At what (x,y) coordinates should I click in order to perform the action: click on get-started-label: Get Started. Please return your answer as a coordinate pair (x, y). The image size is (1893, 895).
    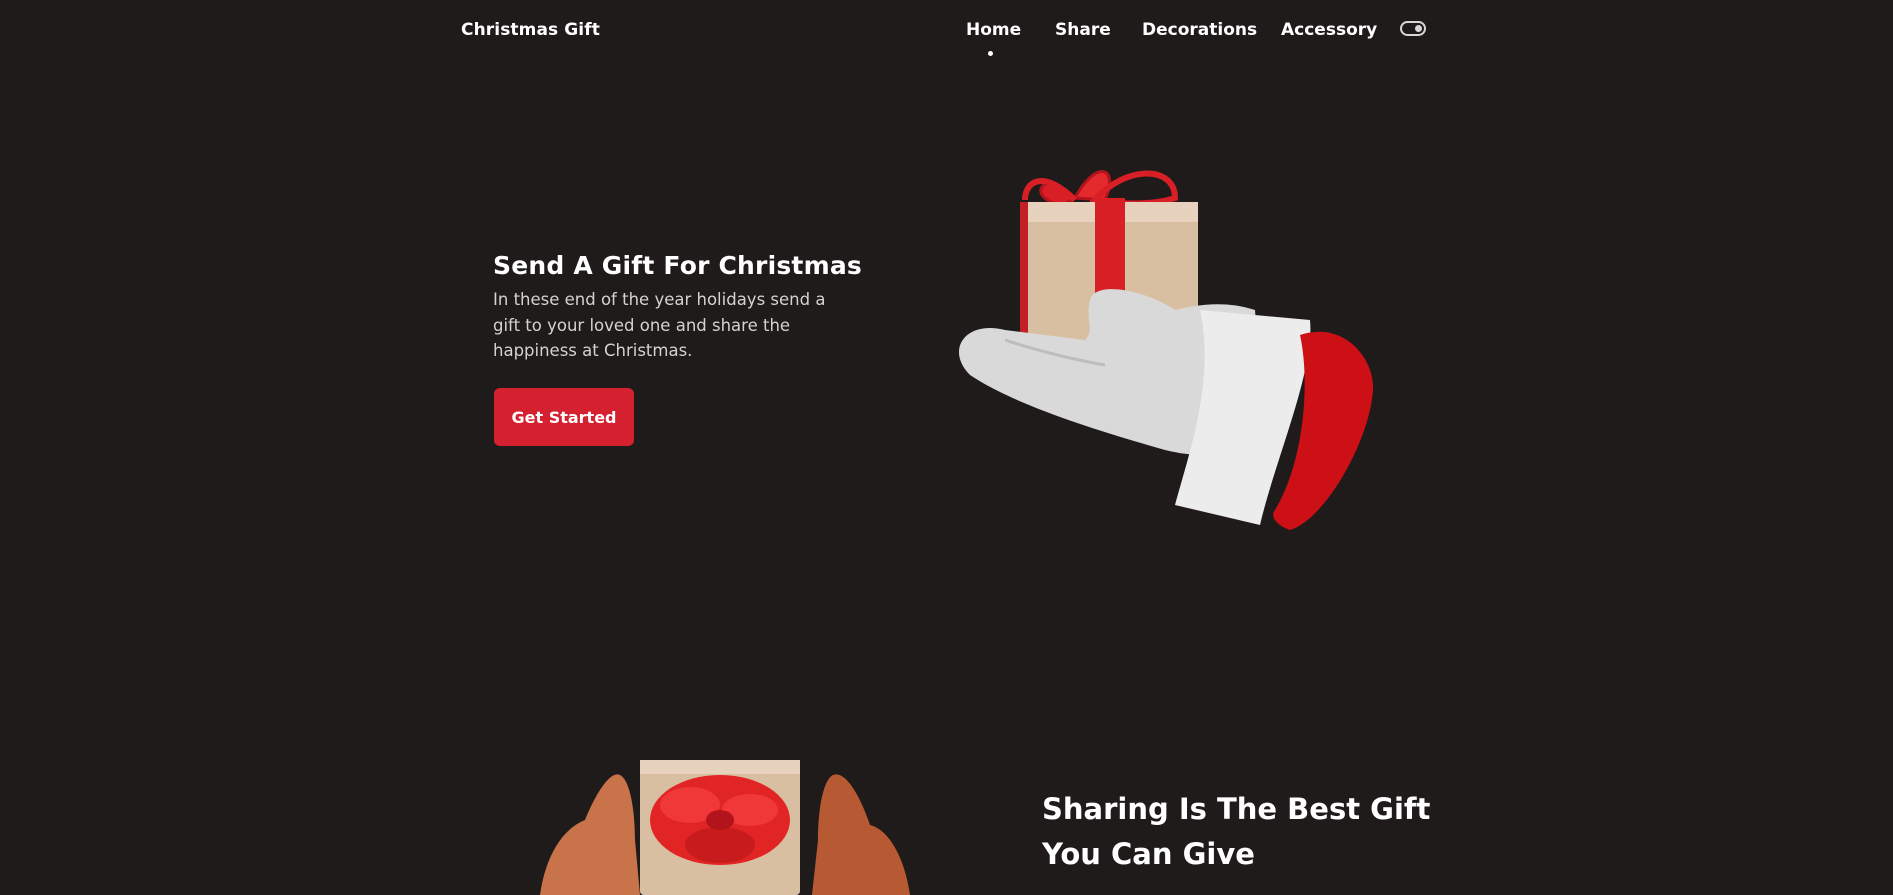
    Looking at the image, I should click on (564, 417).